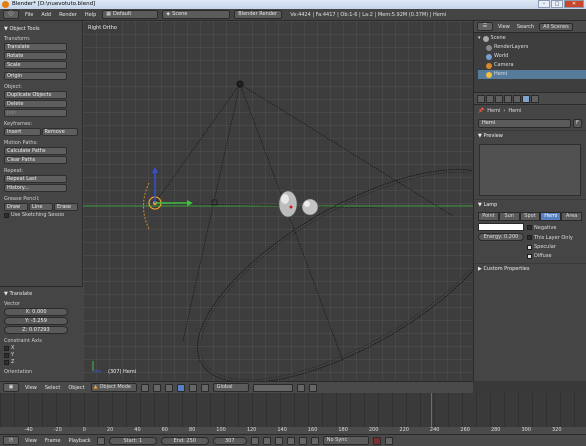 The width and height of the screenshot is (586, 446). Describe the element at coordinates (180, 387) in the screenshot. I see `translate-manipulator-icon` at that location.